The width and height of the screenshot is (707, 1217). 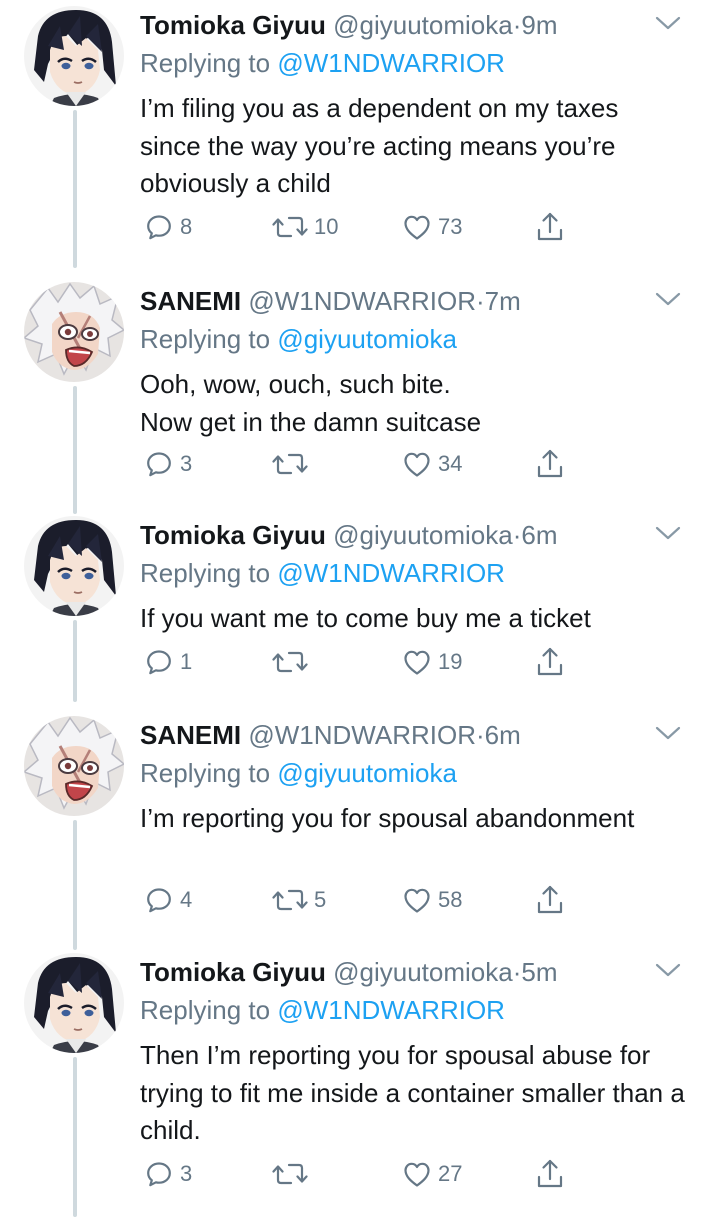 I want to click on sanemi-avatar-image, so click(x=74, y=766).